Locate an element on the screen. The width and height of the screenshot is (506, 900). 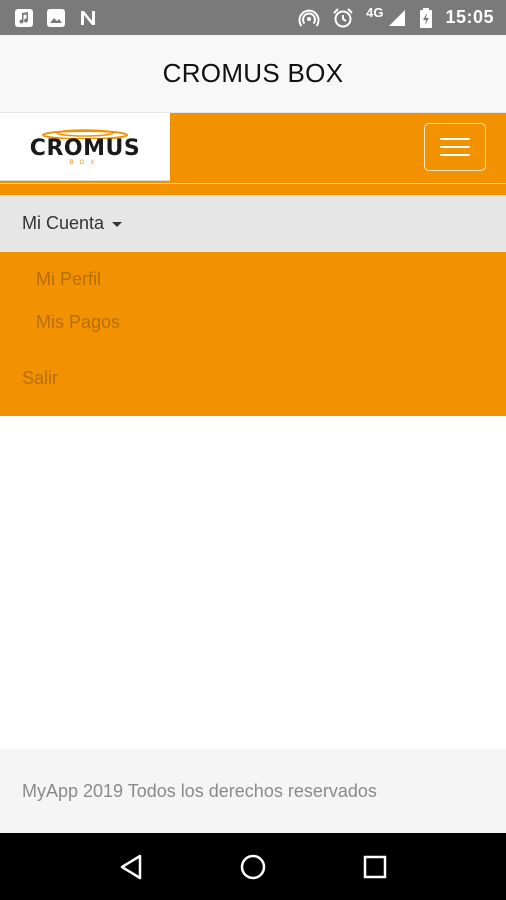
status-system: 4G 15:05 is located at coordinates (396, 17).